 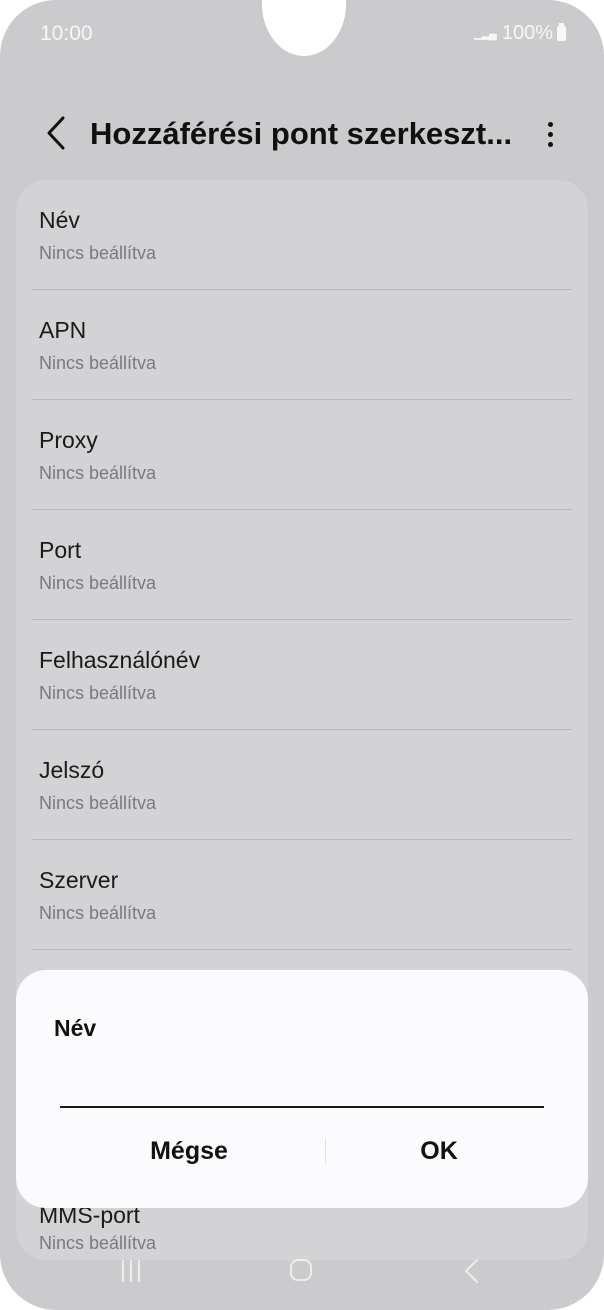 I want to click on list-item-server: Szerver Nincs beállítva, so click(x=302, y=895).